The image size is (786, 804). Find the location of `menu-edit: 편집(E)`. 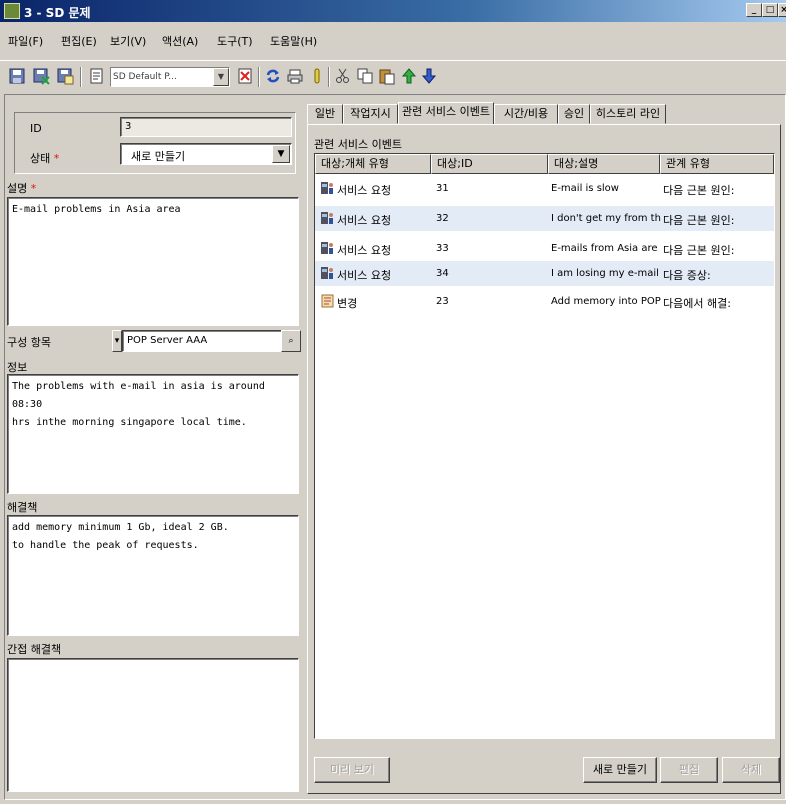

menu-edit: 편집(E) is located at coordinates (79, 41).